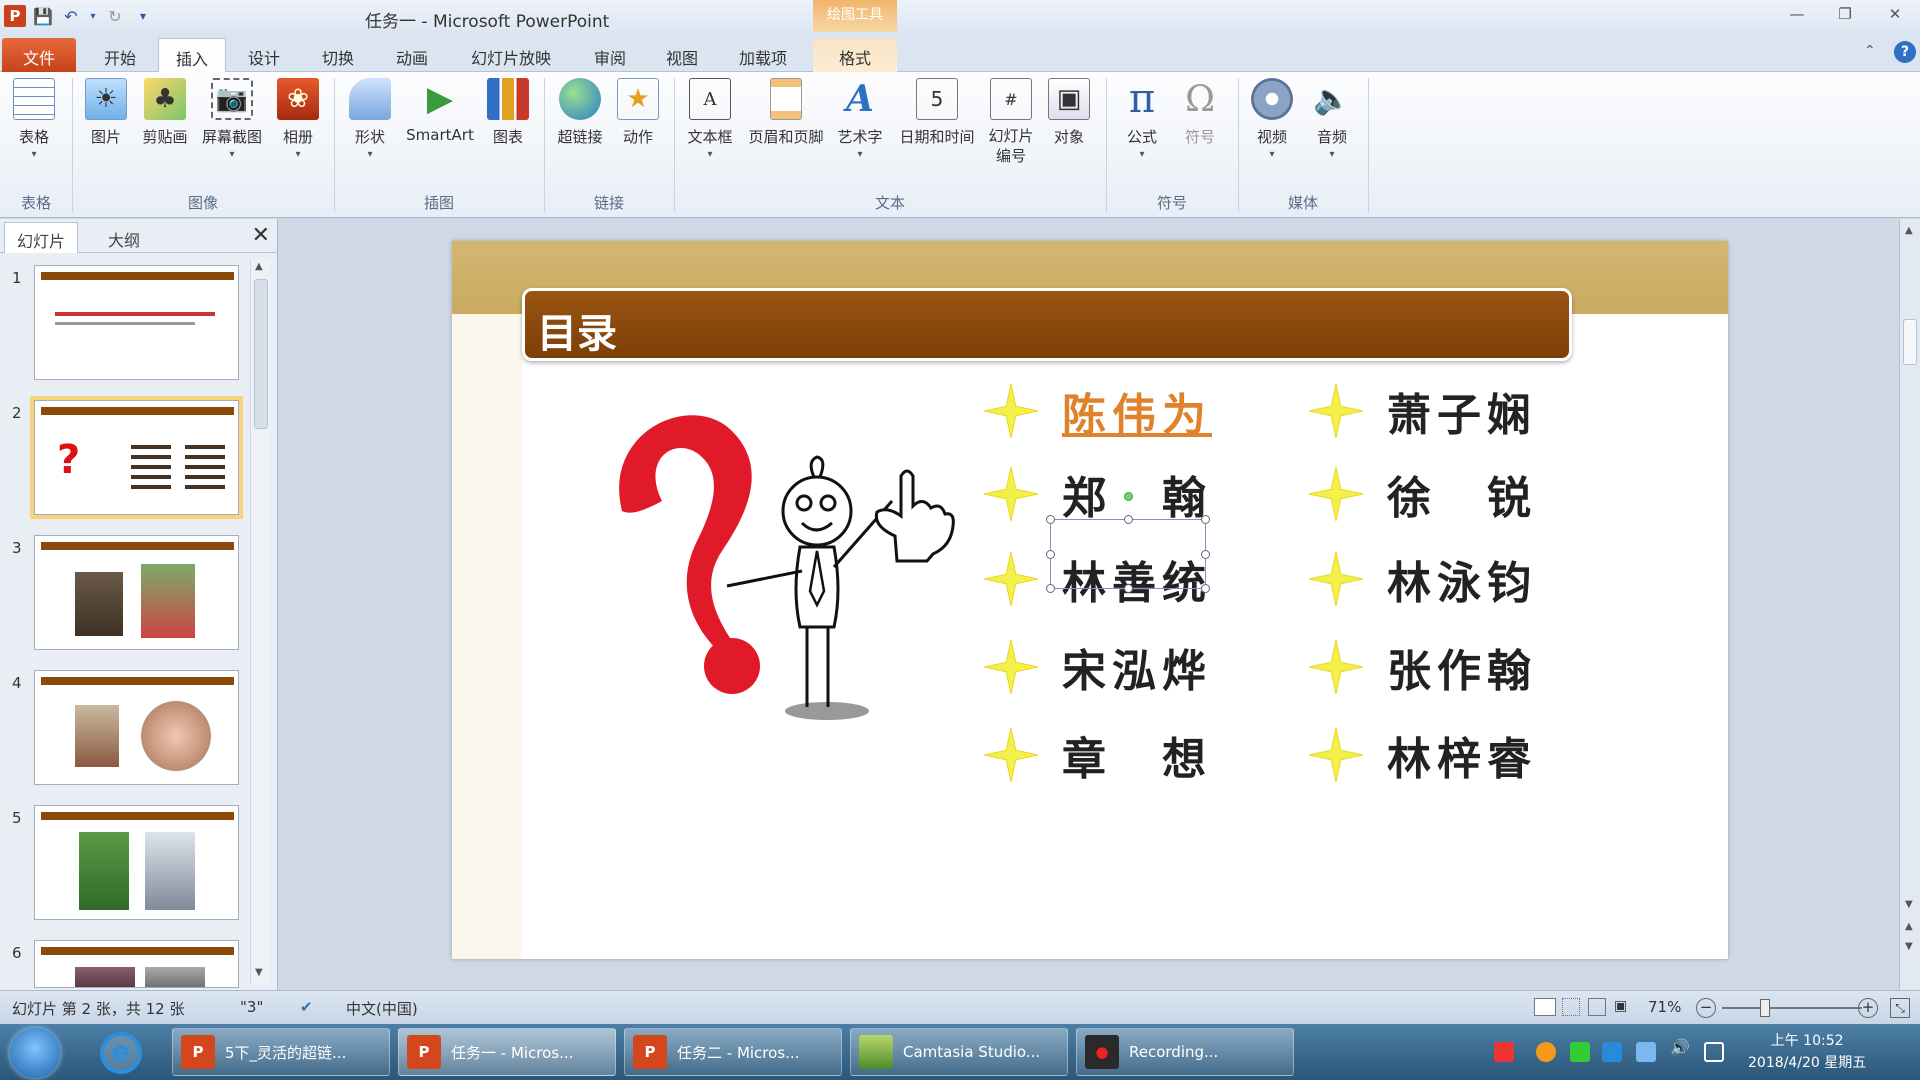  I want to click on powerpoint-logo-icon: P, so click(15, 16).